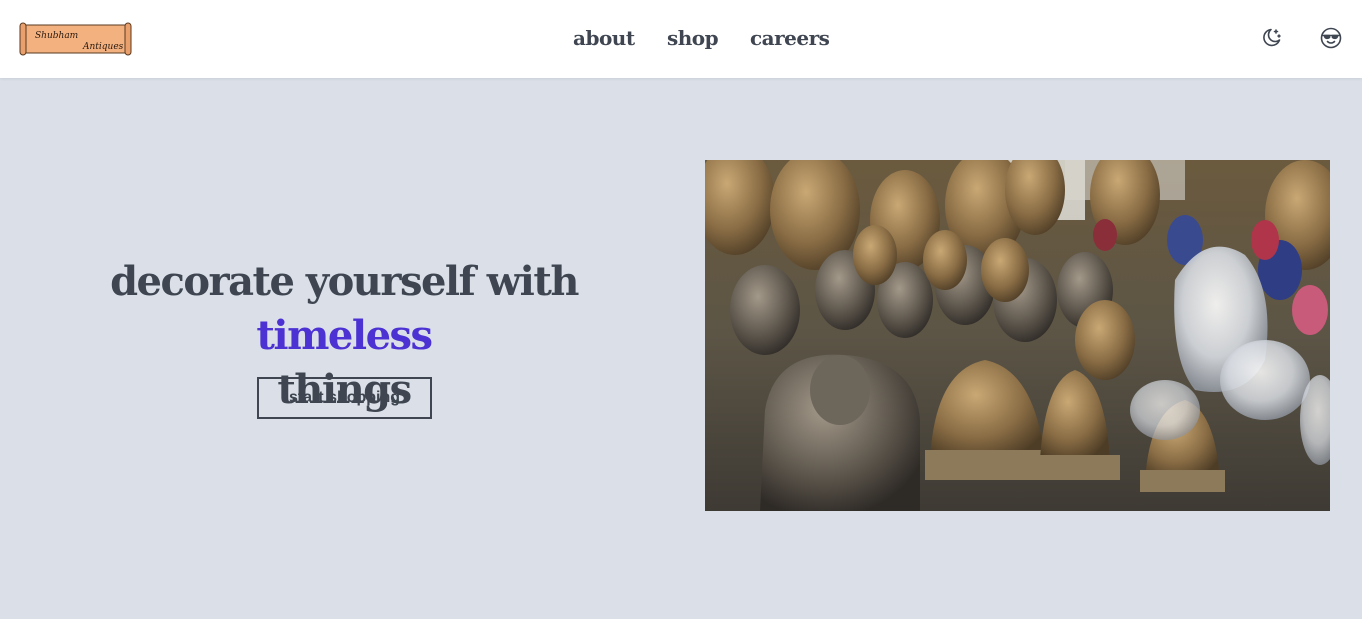 This screenshot has width=1362, height=619. Describe the element at coordinates (1331, 38) in the screenshot. I see `sunglasses-smiley-icon` at that location.